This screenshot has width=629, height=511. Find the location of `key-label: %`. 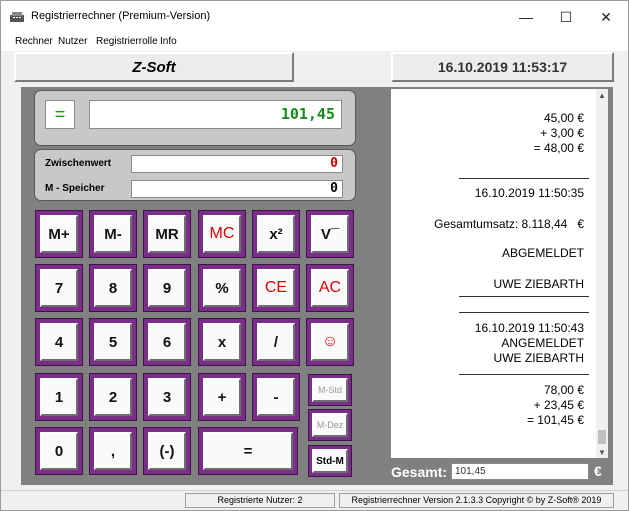

key-label: % is located at coordinates (222, 288).